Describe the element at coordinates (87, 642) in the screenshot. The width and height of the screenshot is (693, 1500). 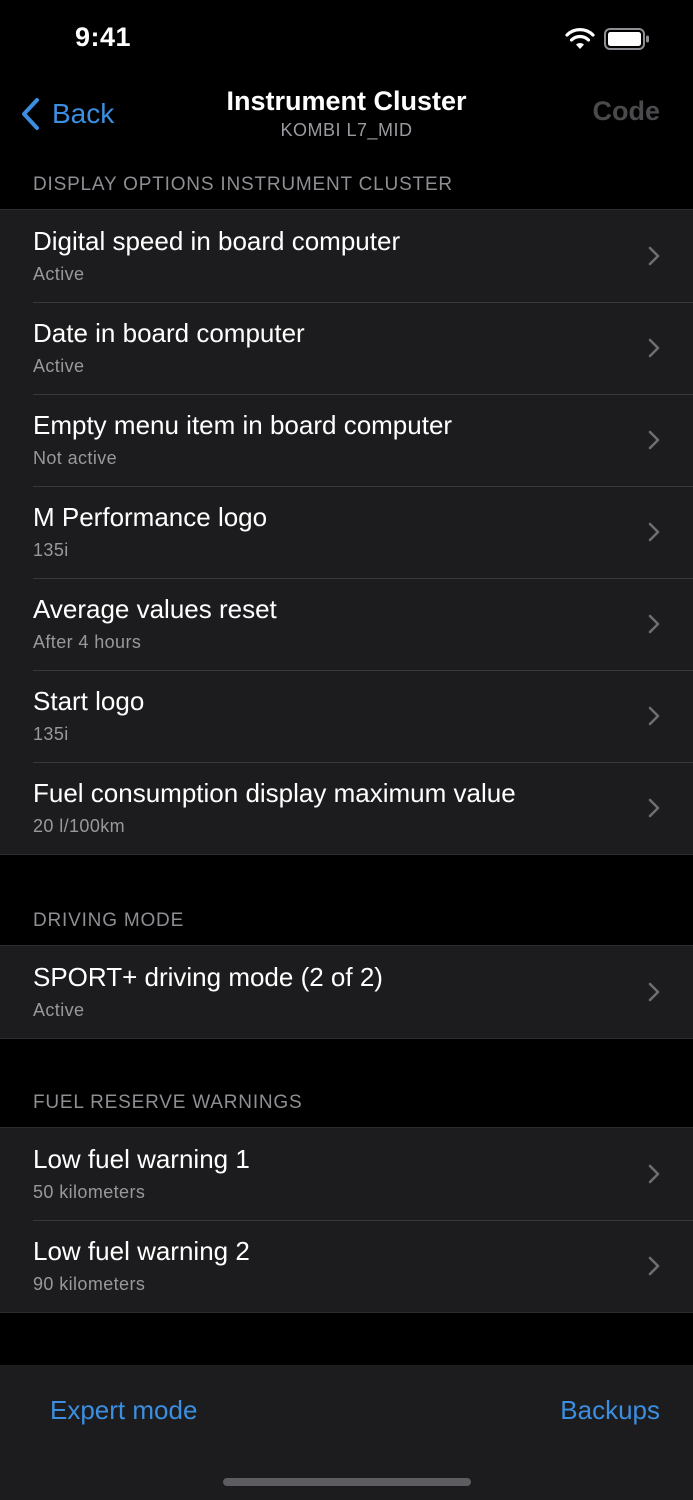
I see `list-item-value: After 4 hours` at that location.